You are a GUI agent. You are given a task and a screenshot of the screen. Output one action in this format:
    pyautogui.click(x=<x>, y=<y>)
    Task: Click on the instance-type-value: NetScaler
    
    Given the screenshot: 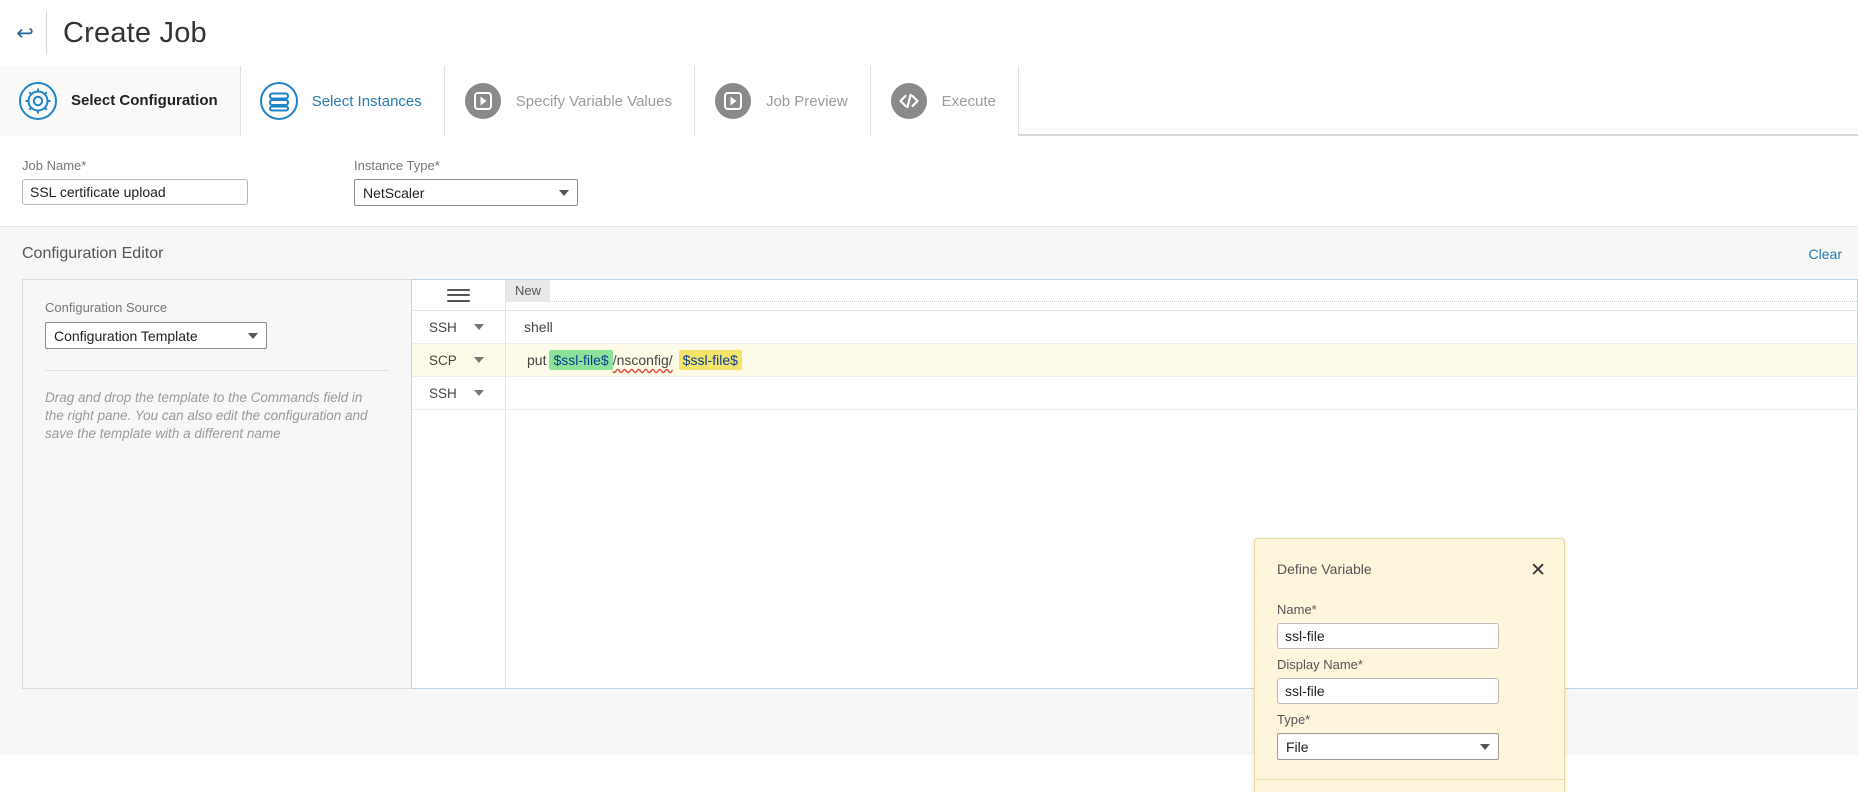 What is the action you would take?
    pyautogui.click(x=394, y=192)
    